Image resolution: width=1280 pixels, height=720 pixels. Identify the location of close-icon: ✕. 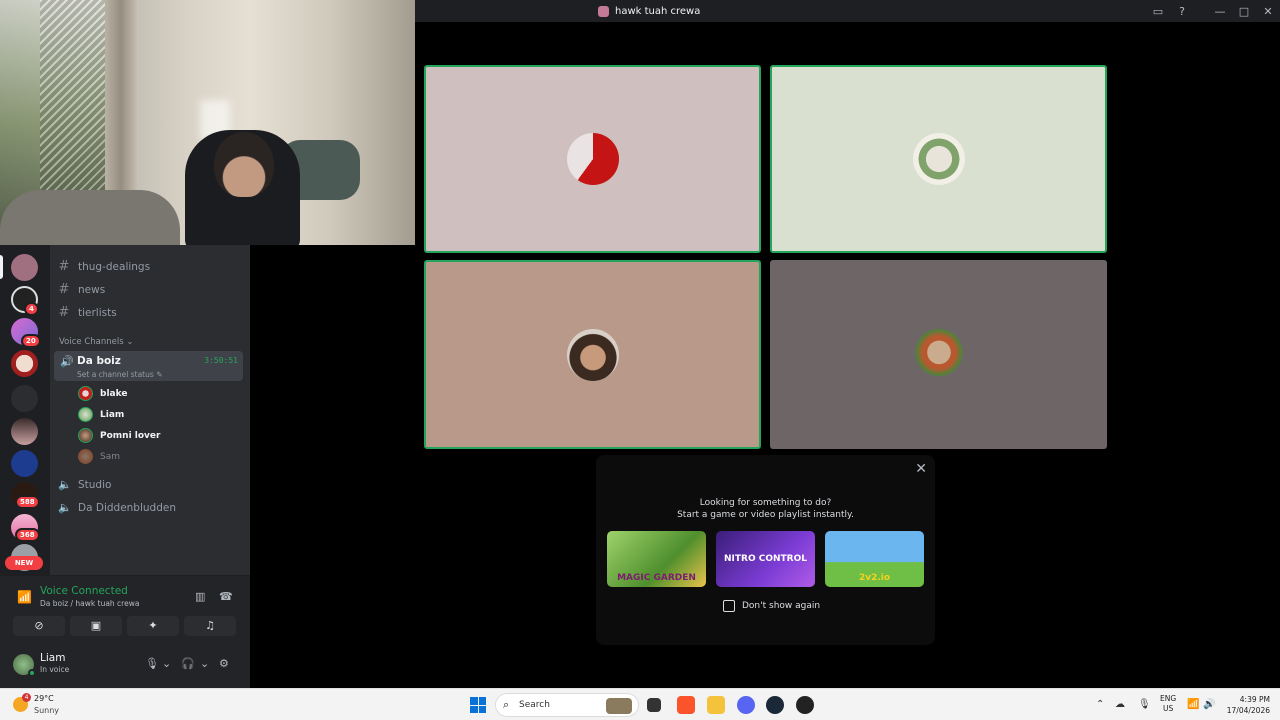
(921, 469).